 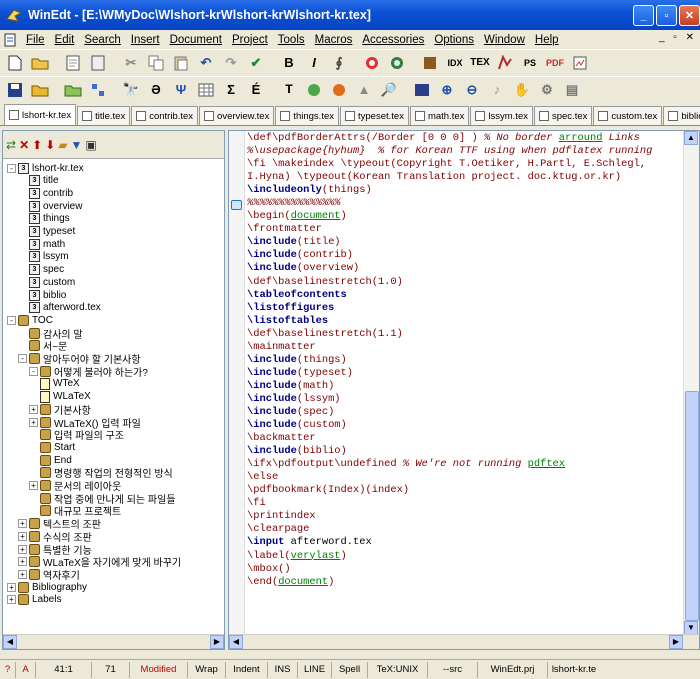 What do you see at coordinates (449, 503) in the screenshot?
I see `code-line: \fi` at bounding box center [449, 503].